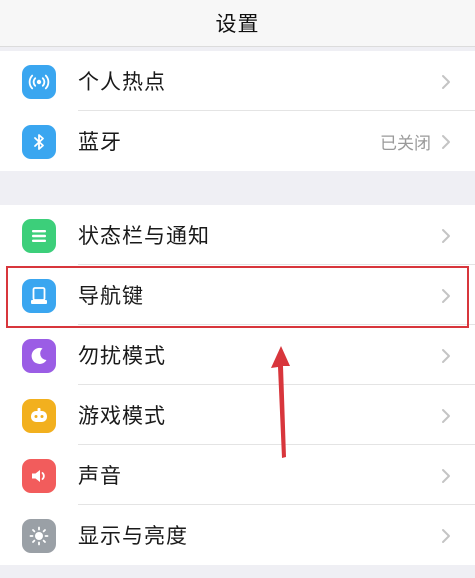 This screenshot has width=475, height=578. Describe the element at coordinates (39, 356) in the screenshot. I see `moon-icon` at that location.